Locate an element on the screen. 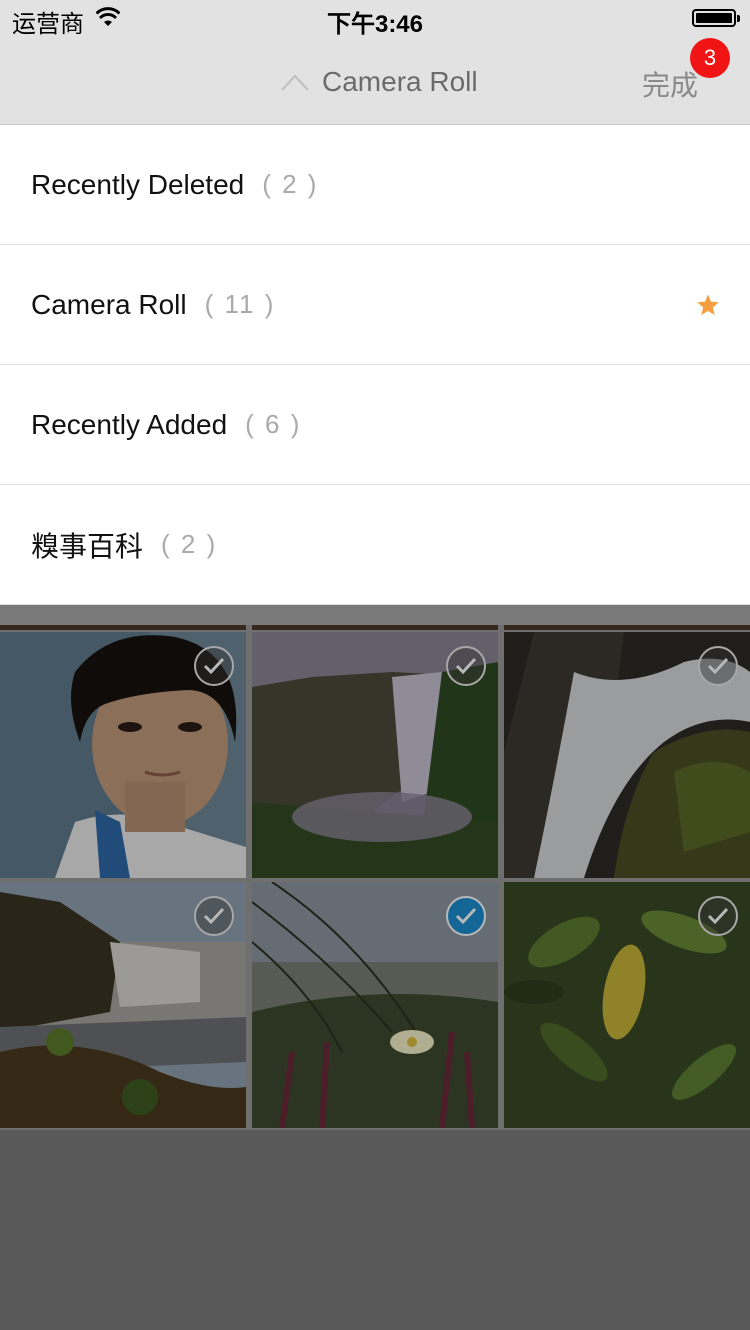 This screenshot has width=750, height=1330. album-row-qiushibaike: 糗事百科 ( 2 ) is located at coordinates (375, 545).